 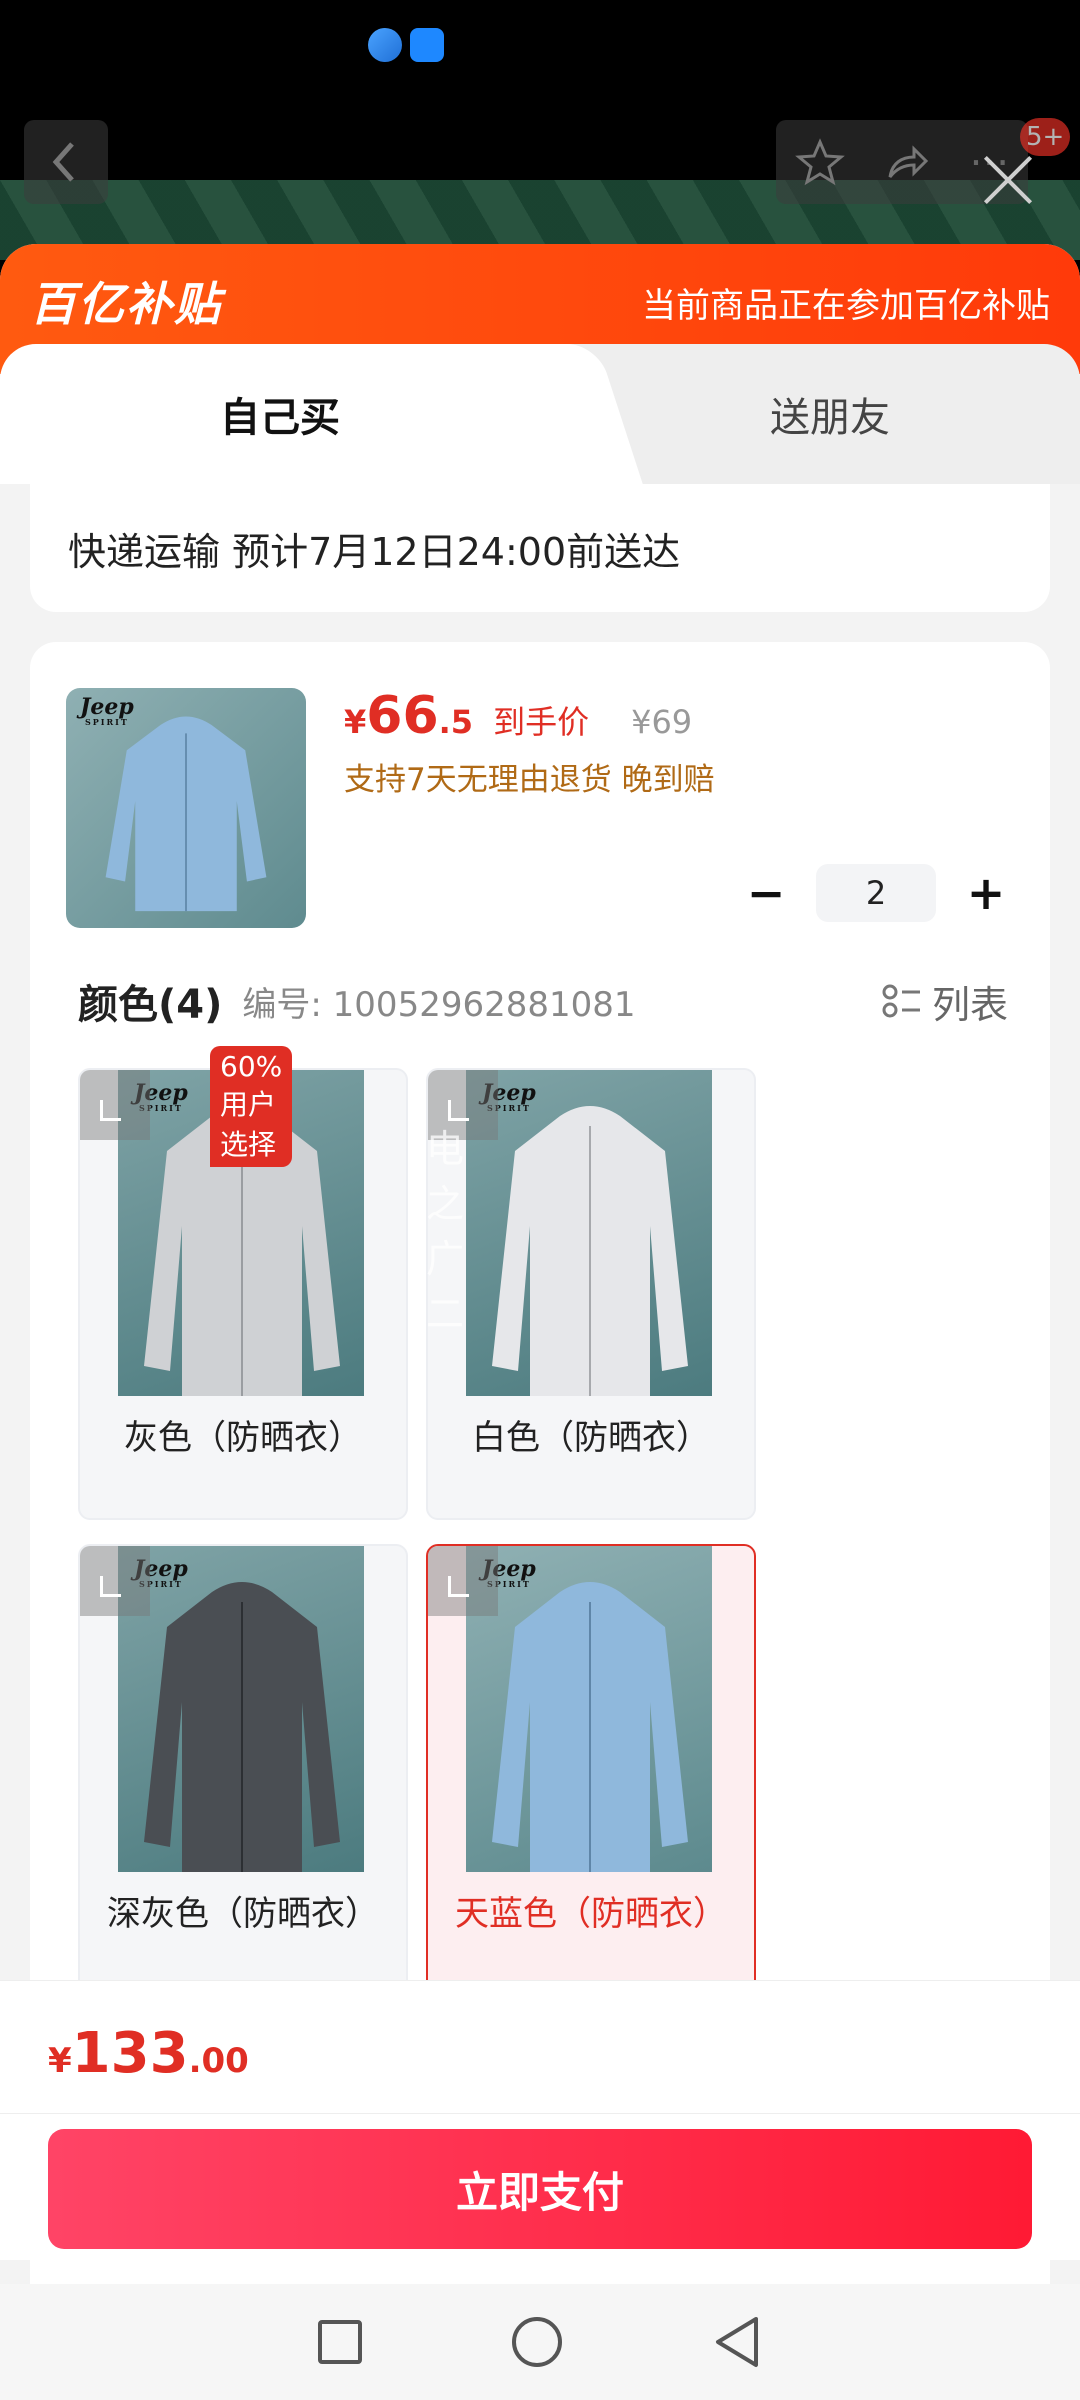 I want to click on price-decimal: .5, so click(x=456, y=722).